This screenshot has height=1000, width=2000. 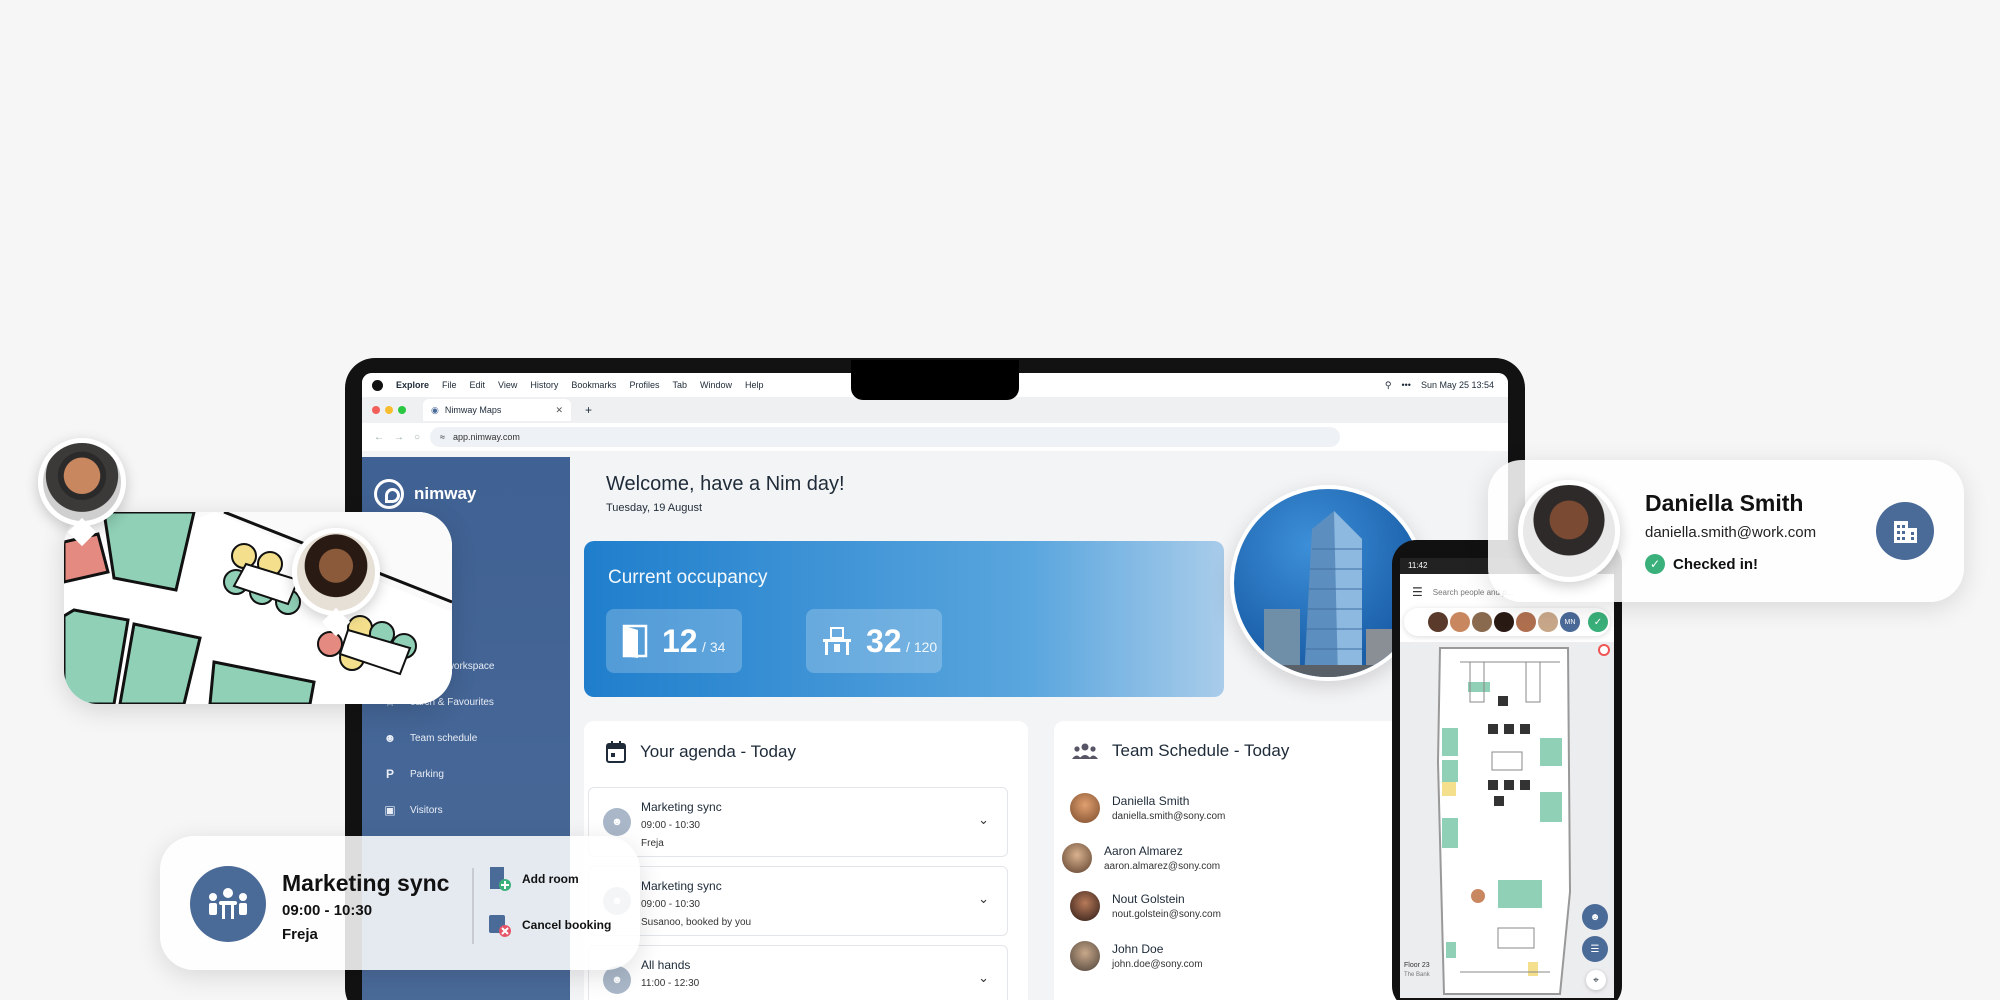 I want to click on agenda-item-room: Freja, so click(x=652, y=843).